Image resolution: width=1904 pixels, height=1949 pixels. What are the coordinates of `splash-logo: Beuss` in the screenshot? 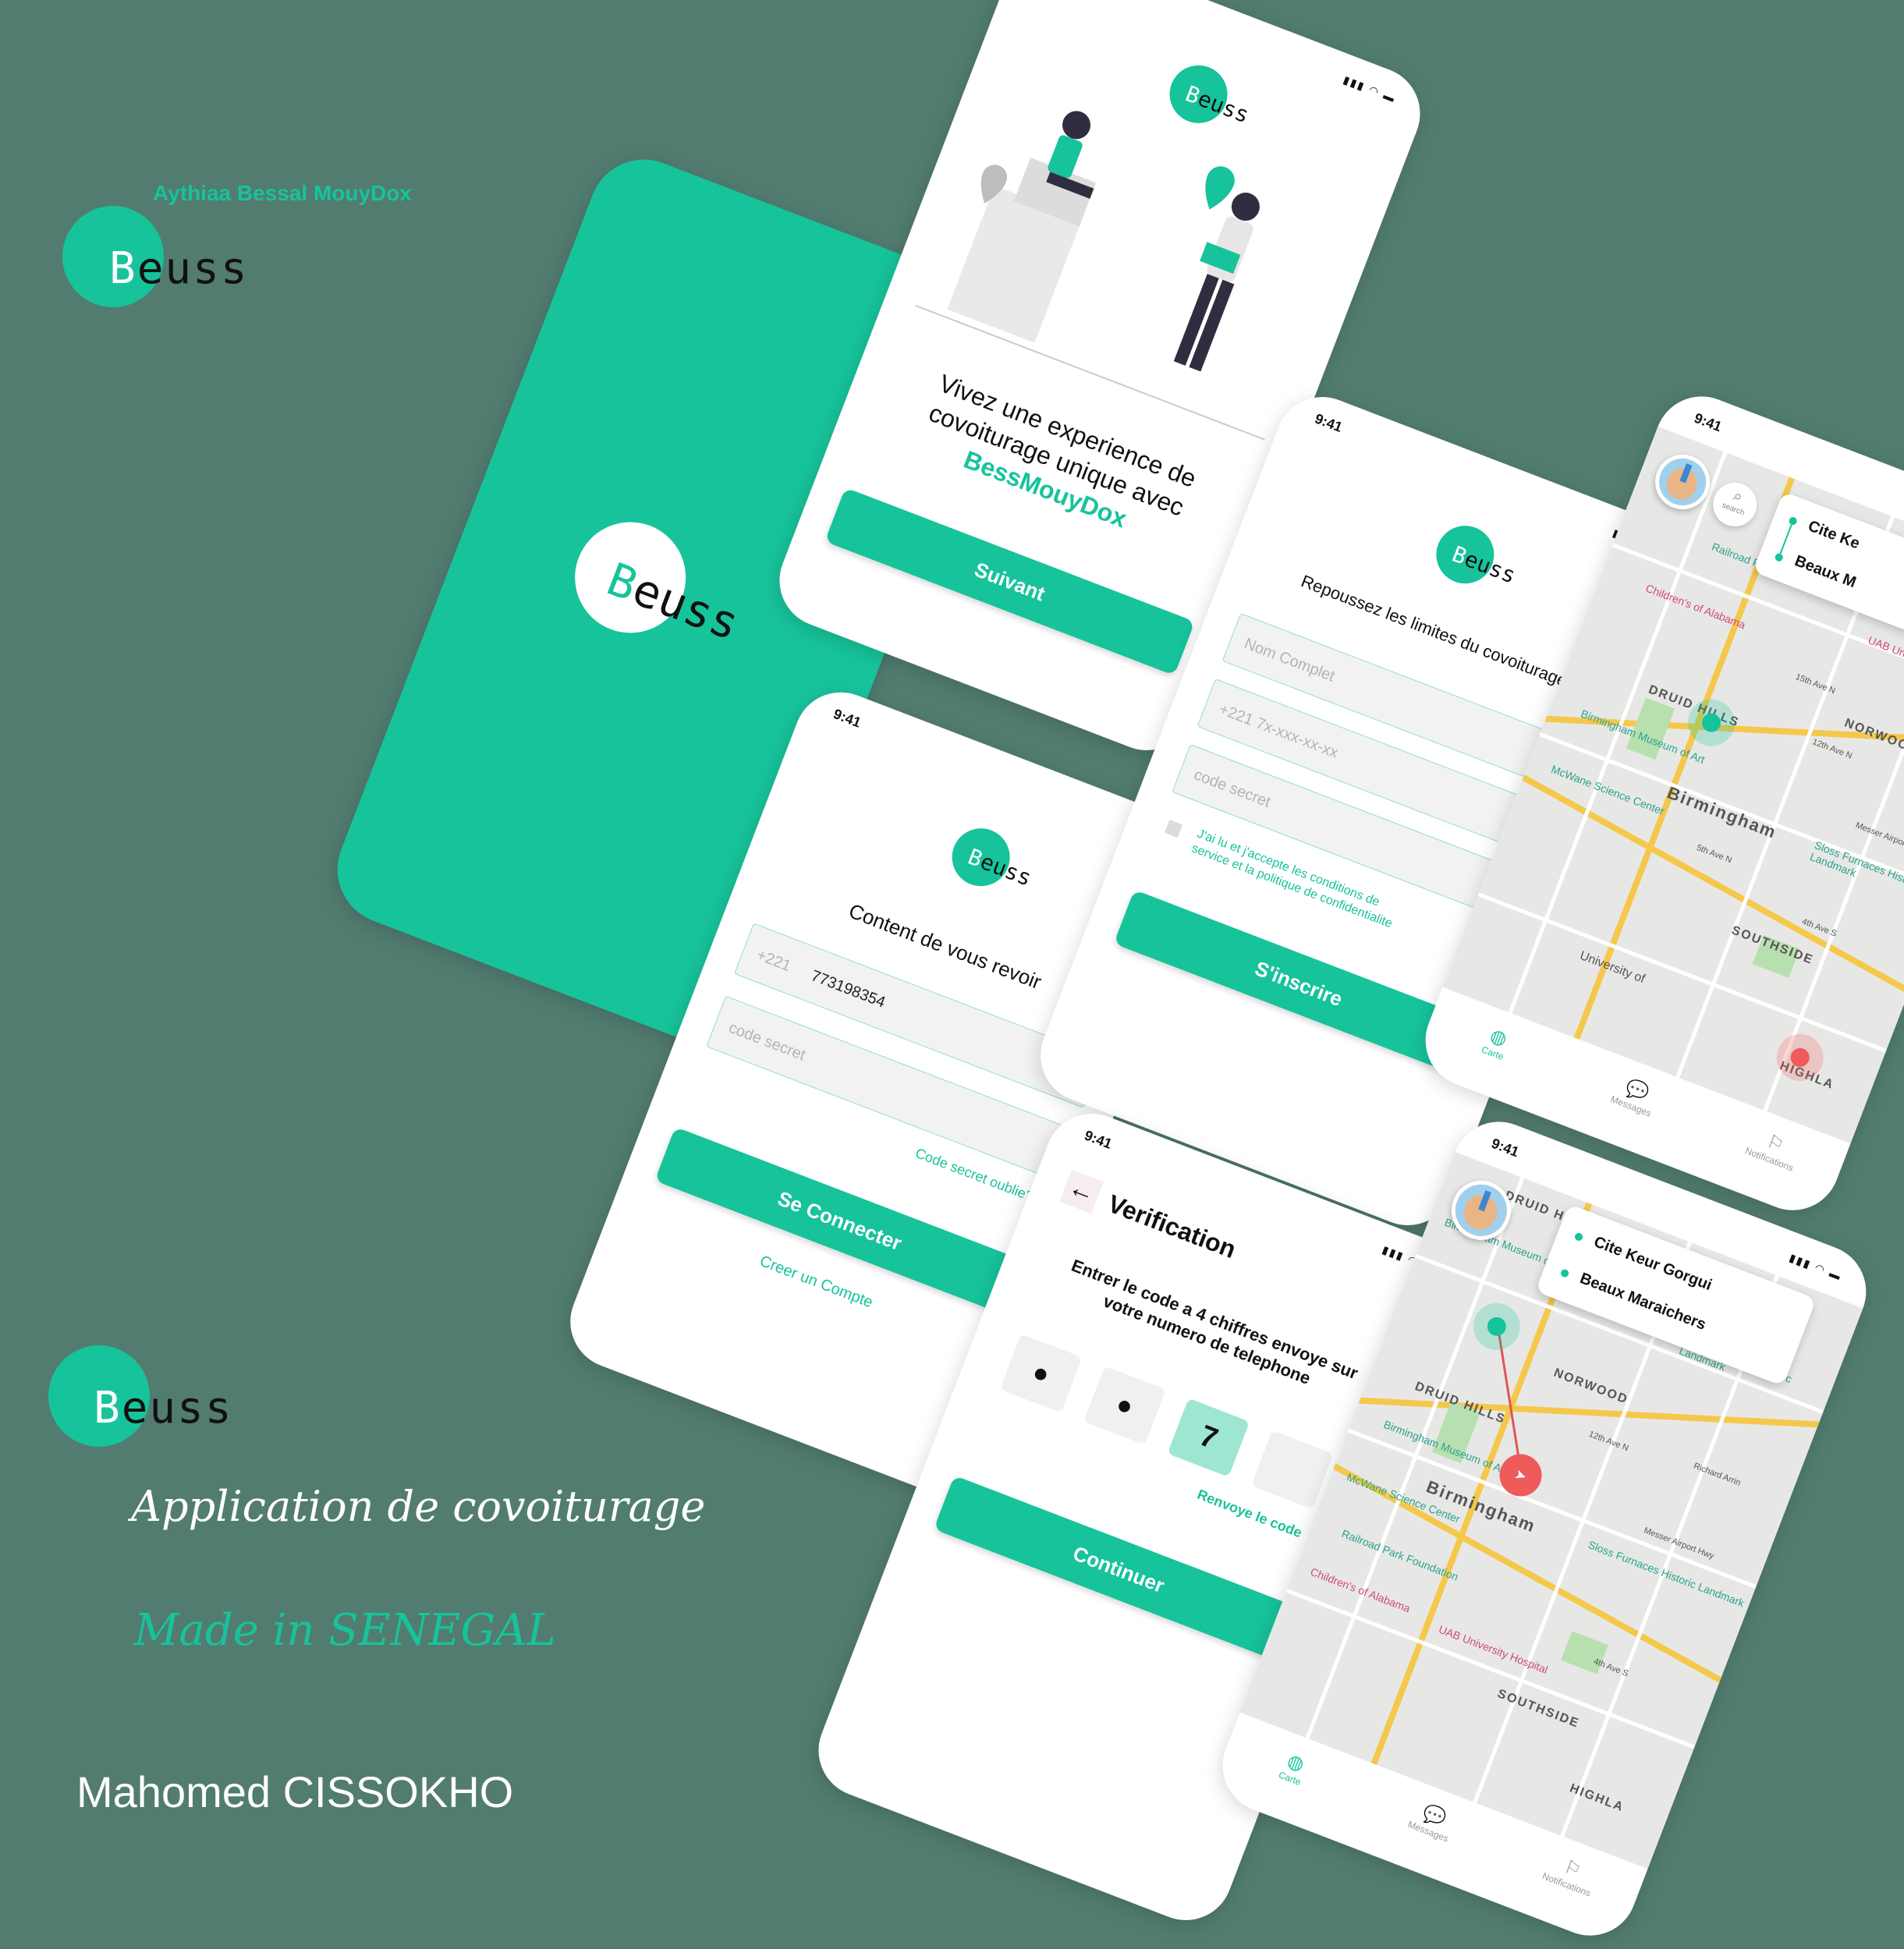 It's located at (686, 606).